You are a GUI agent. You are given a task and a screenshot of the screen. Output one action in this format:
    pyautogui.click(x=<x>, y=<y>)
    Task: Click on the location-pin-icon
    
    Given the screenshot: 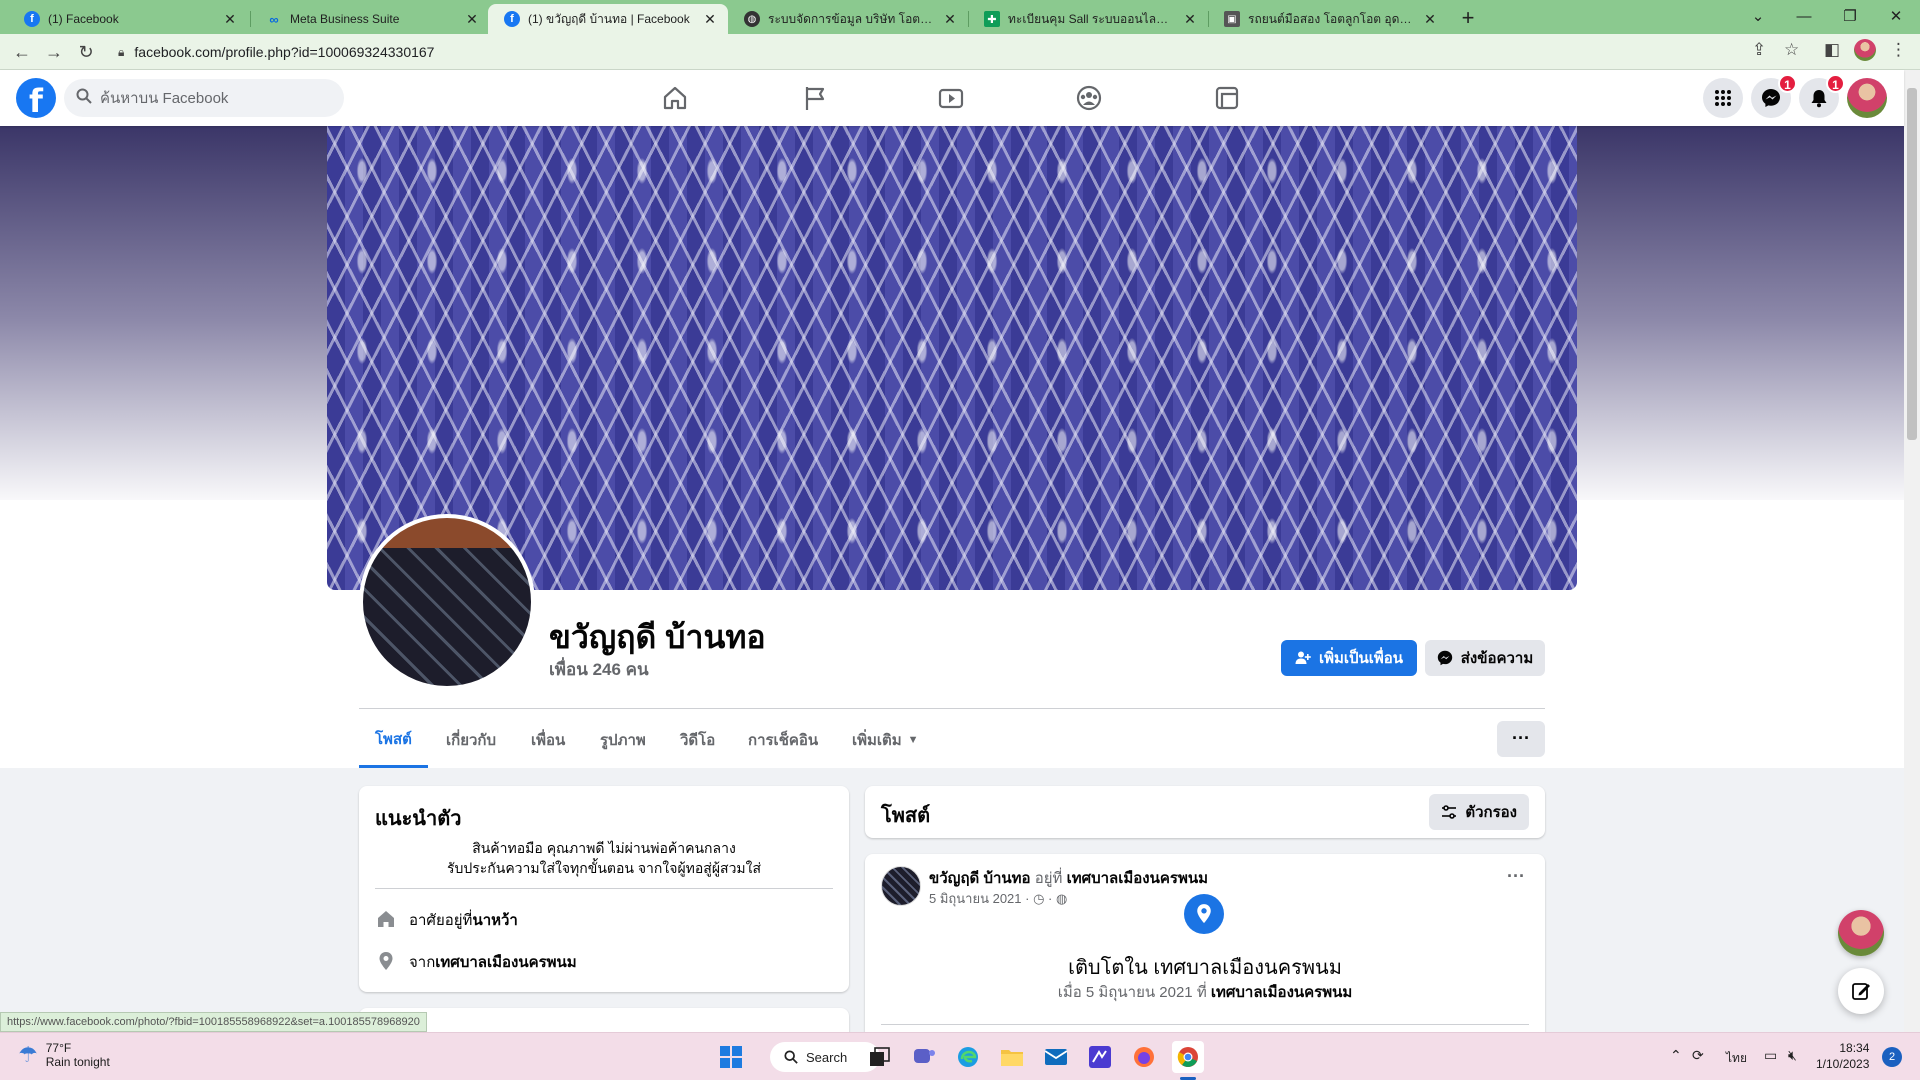 What is the action you would take?
    pyautogui.click(x=1204, y=914)
    